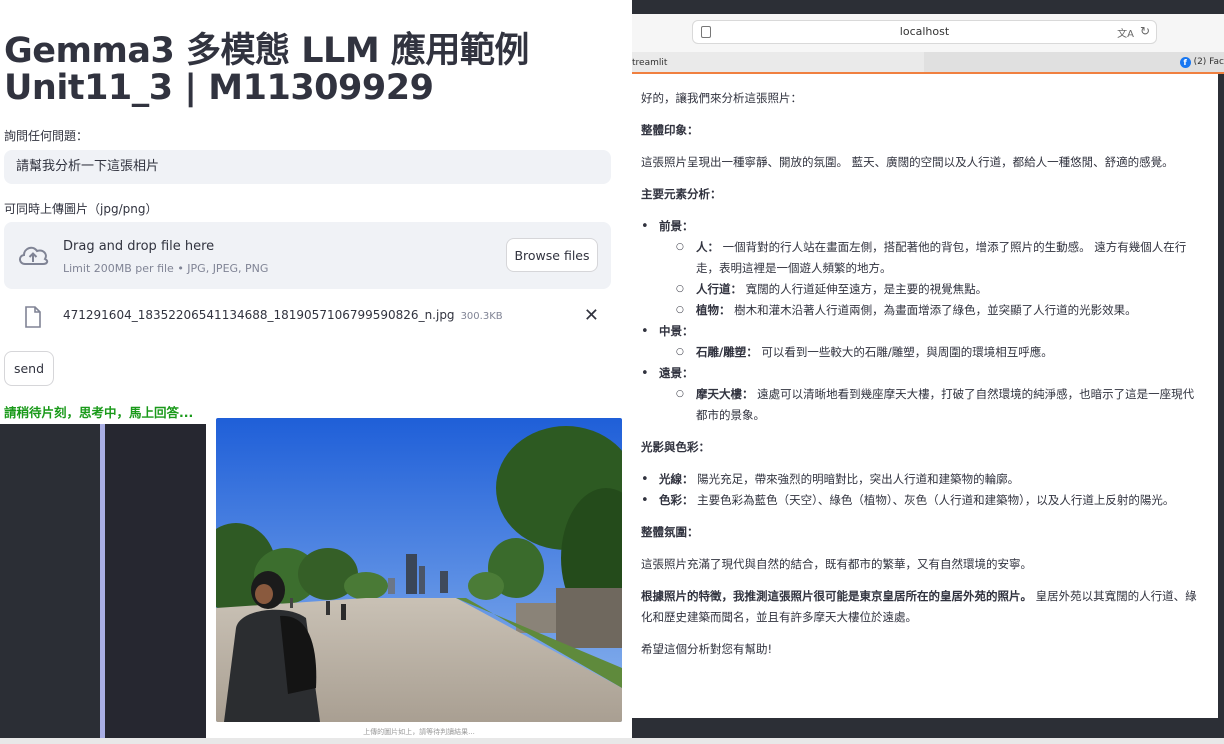  I want to click on midground-sublist: 石雕/雕塑： 可以看到一些較大的石雕/雕塑，與周圍的環境相互呼應。, so click(930, 352).